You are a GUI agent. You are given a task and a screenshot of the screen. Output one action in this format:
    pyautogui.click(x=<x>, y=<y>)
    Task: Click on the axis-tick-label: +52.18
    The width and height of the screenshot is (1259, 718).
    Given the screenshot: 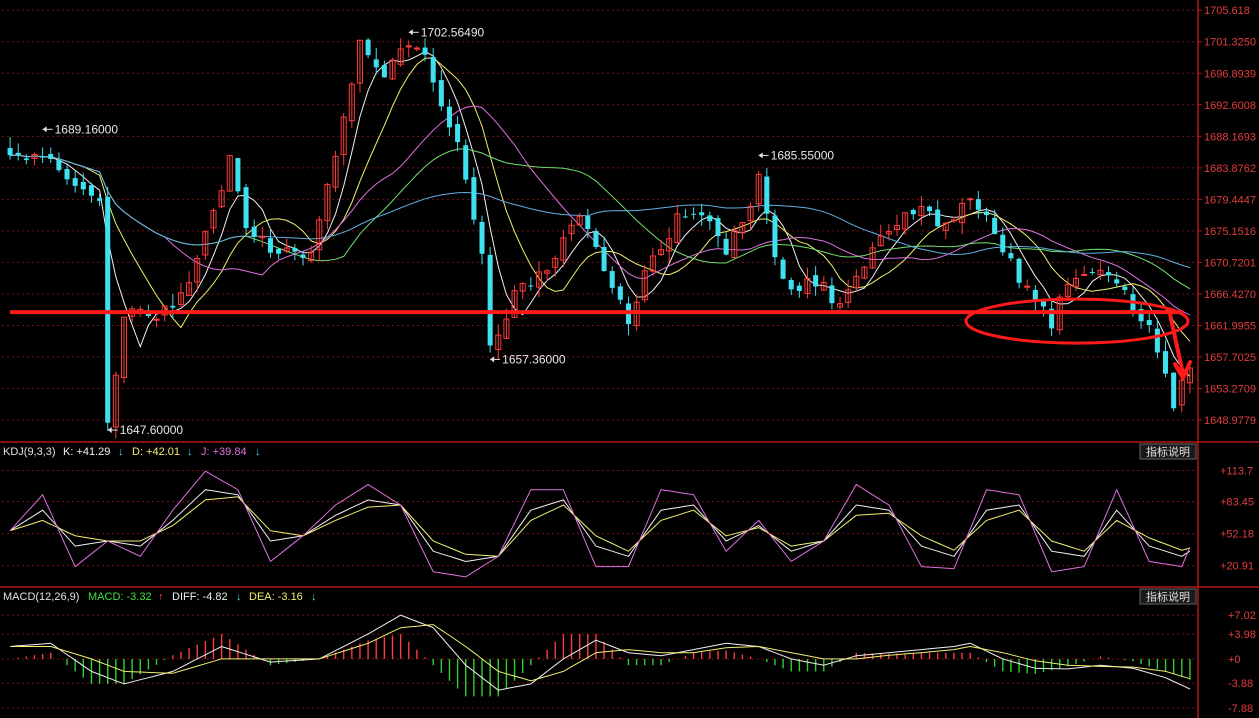 What is the action you would take?
    pyautogui.click(x=1237, y=535)
    